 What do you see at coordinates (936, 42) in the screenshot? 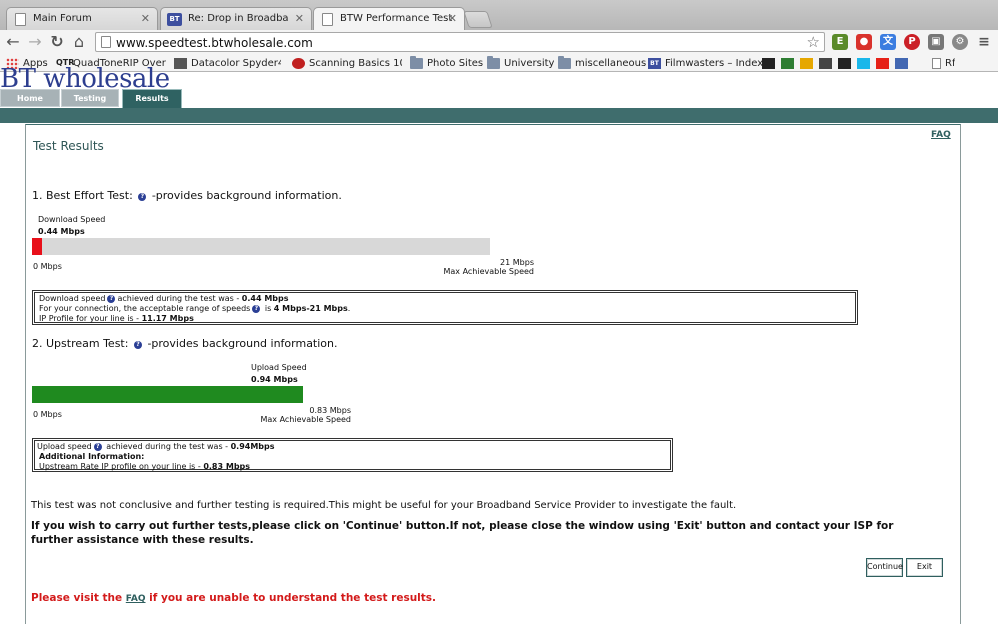
I see `extension-screenshot-icon: ▣` at bounding box center [936, 42].